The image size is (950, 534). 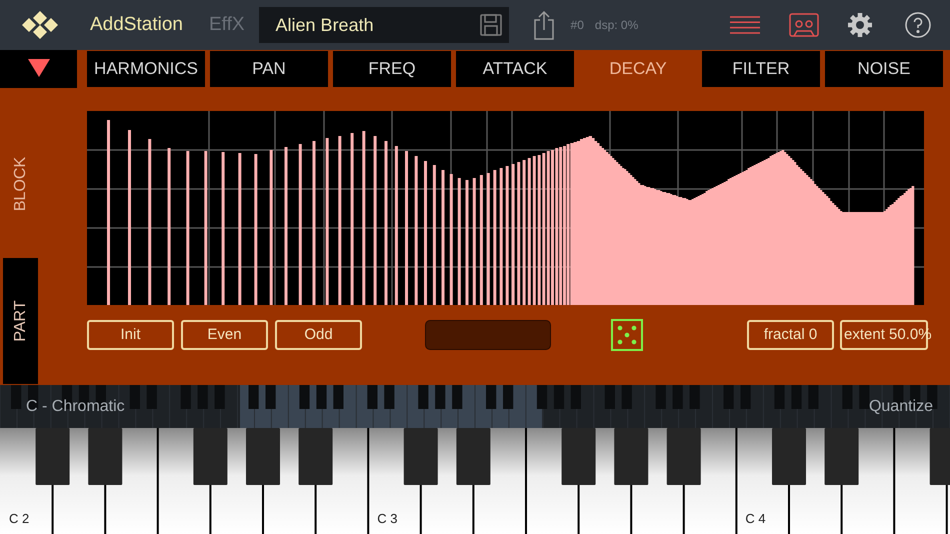 What do you see at coordinates (269, 69) in the screenshot?
I see `tab: PAN` at bounding box center [269, 69].